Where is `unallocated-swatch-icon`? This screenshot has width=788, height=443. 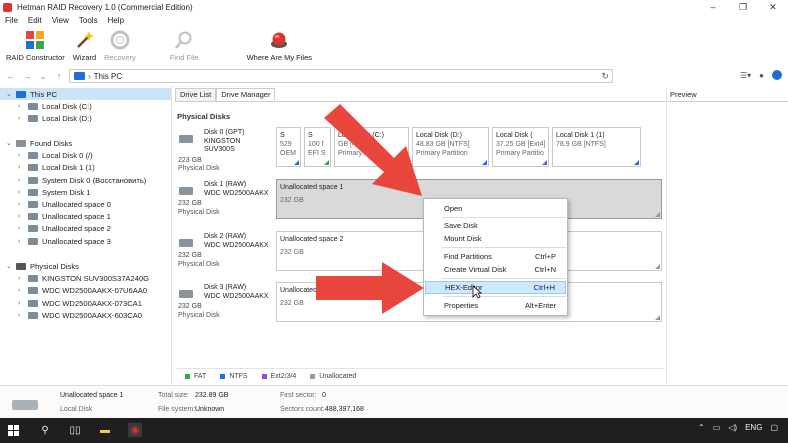
unallocated-swatch-icon is located at coordinates (313, 376).